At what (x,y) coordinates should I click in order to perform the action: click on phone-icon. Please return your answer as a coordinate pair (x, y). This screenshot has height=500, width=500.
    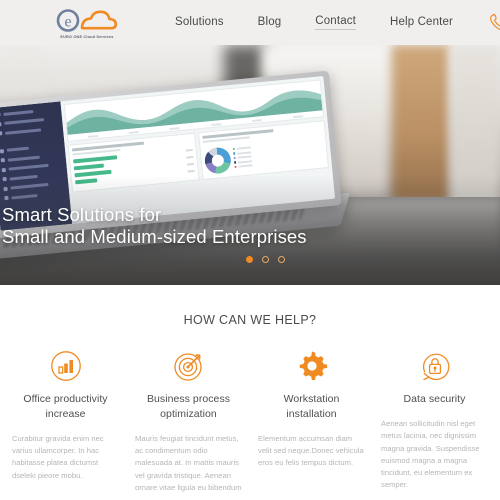
    Looking at the image, I should click on (493, 23).